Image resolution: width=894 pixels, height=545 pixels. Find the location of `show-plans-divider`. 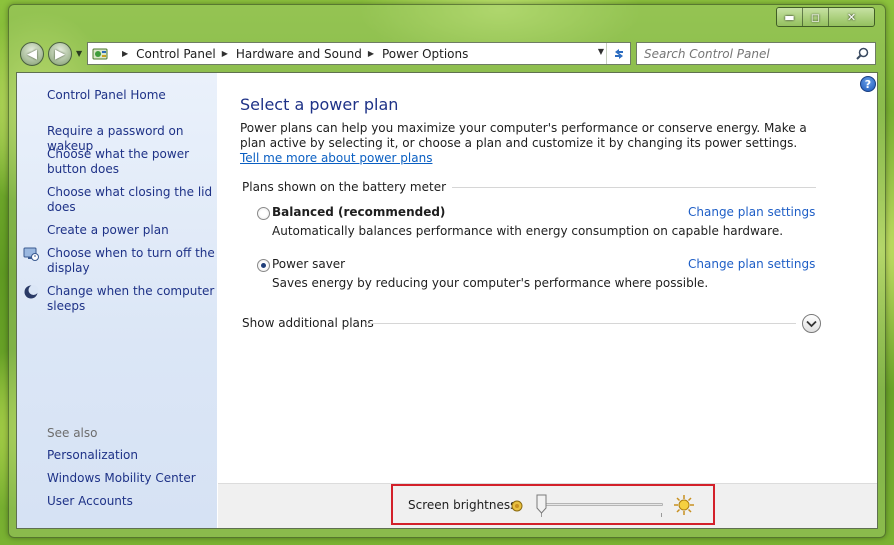

show-plans-divider is located at coordinates (581, 323).